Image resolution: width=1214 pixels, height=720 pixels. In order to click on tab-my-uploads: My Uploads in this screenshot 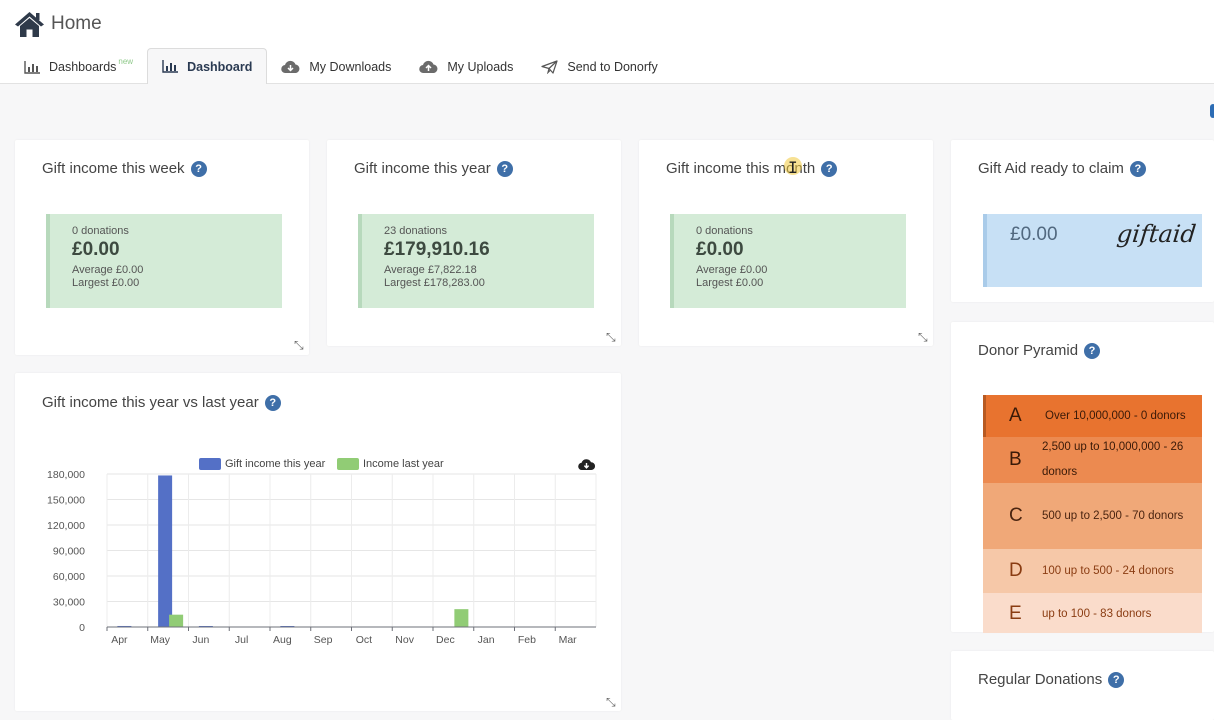, I will do `click(466, 67)`.